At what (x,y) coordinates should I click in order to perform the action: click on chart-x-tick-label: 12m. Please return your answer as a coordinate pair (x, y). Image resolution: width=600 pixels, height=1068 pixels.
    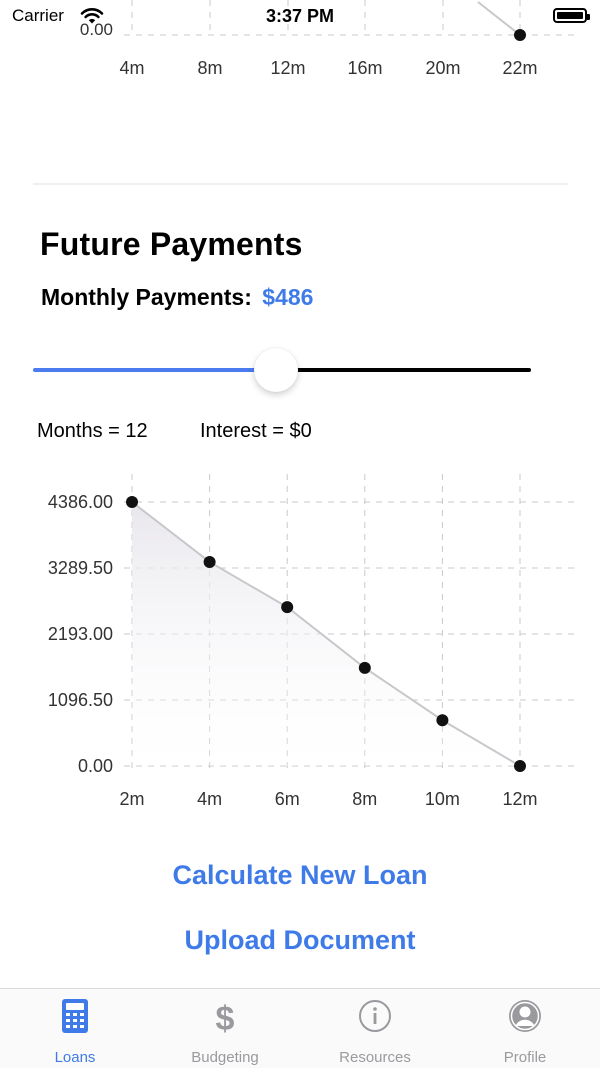
    Looking at the image, I should click on (519, 799).